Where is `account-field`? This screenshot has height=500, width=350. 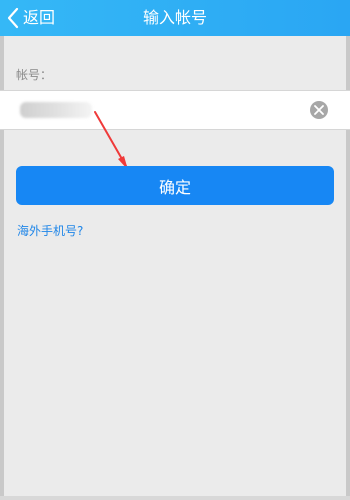 account-field is located at coordinates (175, 110).